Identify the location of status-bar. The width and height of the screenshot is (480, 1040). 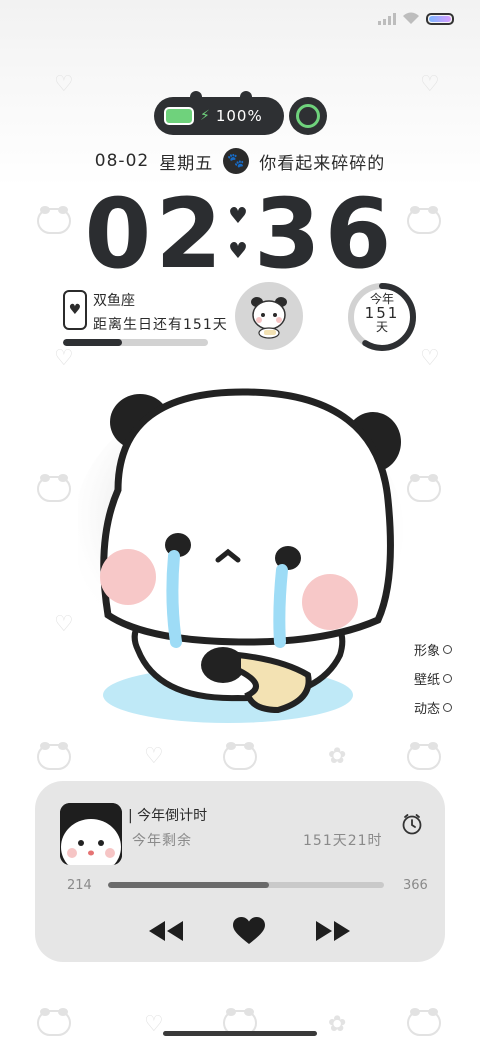
(416, 18).